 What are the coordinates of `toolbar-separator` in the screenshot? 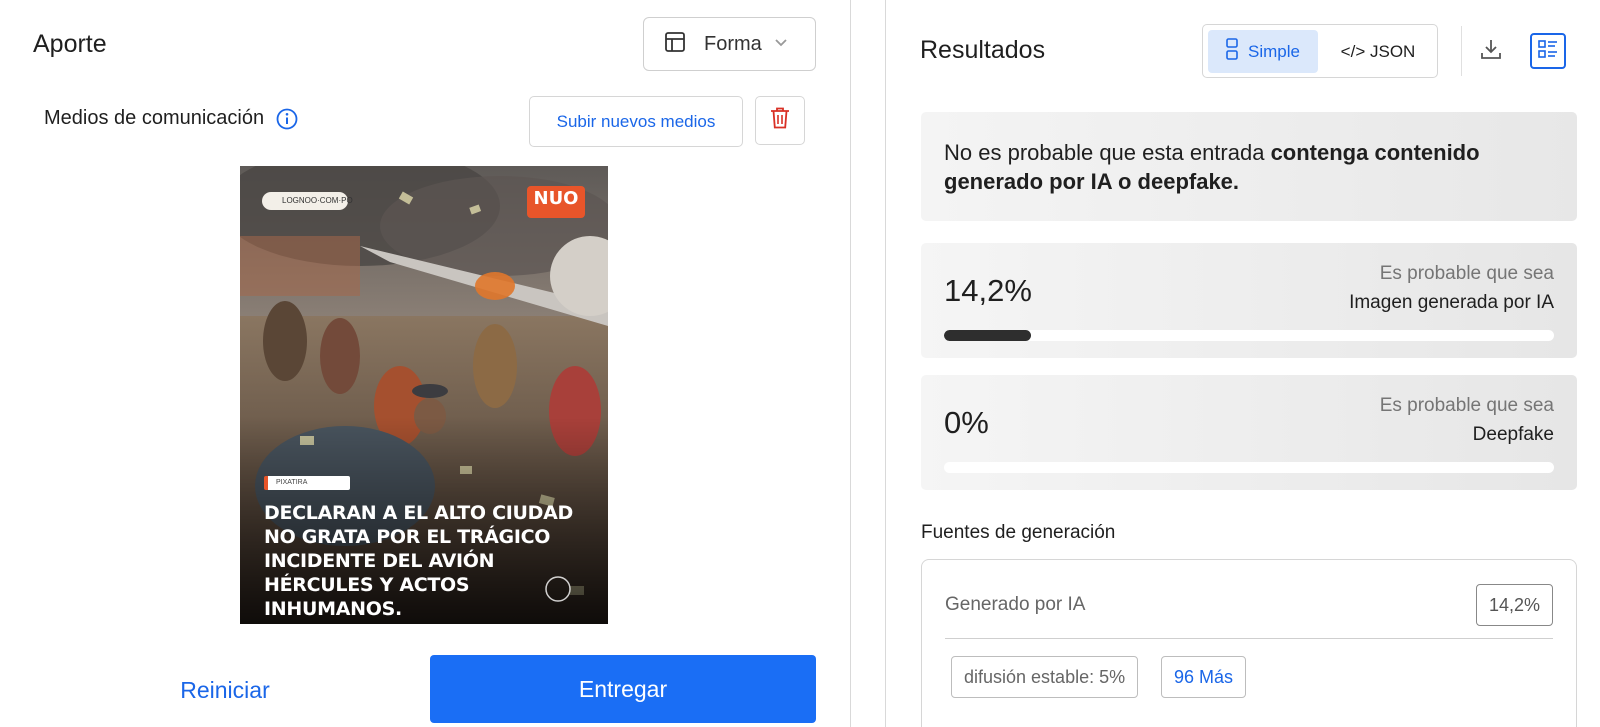 It's located at (1461, 51).